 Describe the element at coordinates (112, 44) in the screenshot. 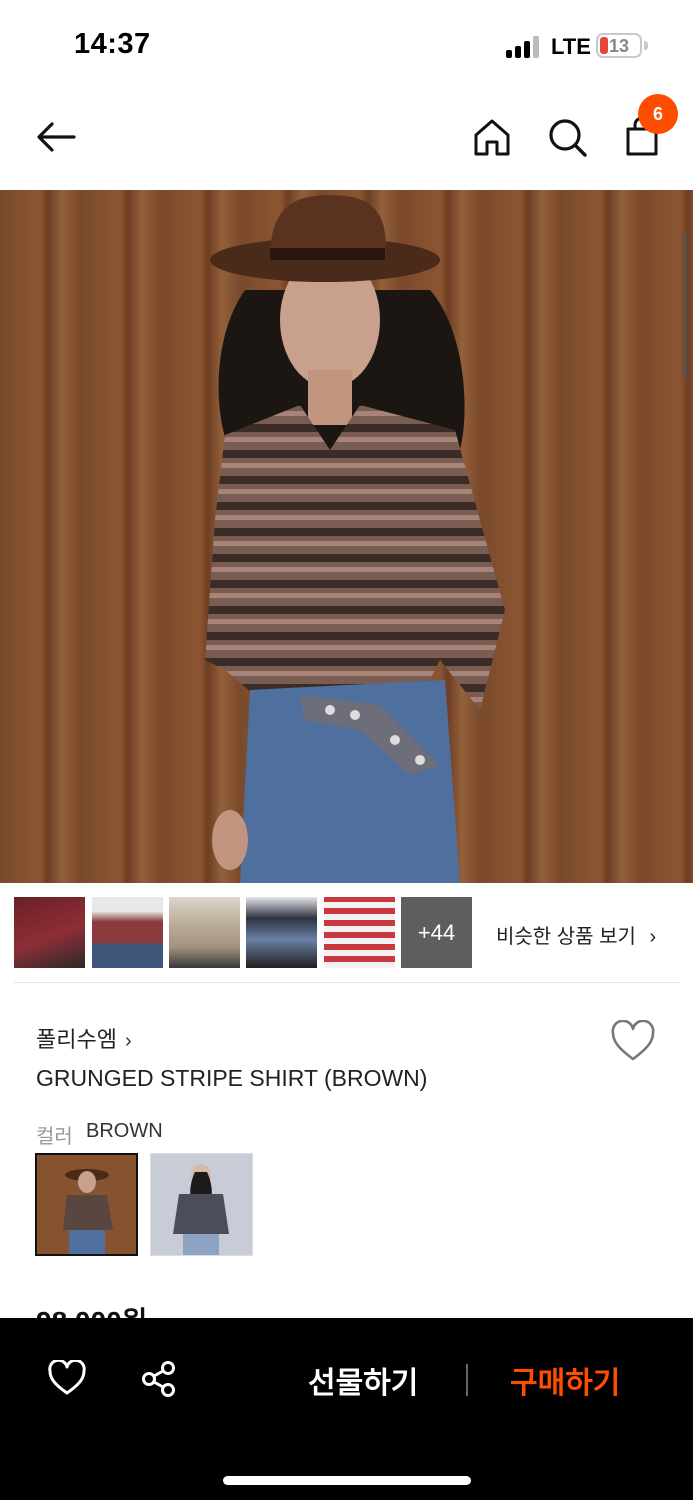

I see `status-time: 14:37` at that location.